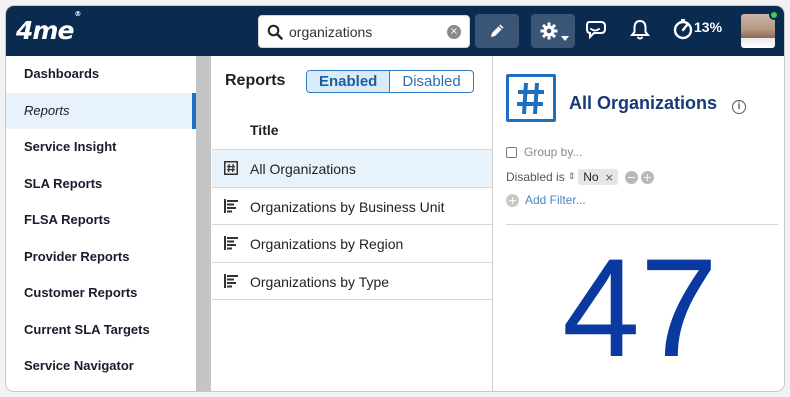 Image resolution: width=790 pixels, height=397 pixels. Describe the element at coordinates (101, 293) in the screenshot. I see `sidebar-item-customer-reports: Customer Reports` at that location.